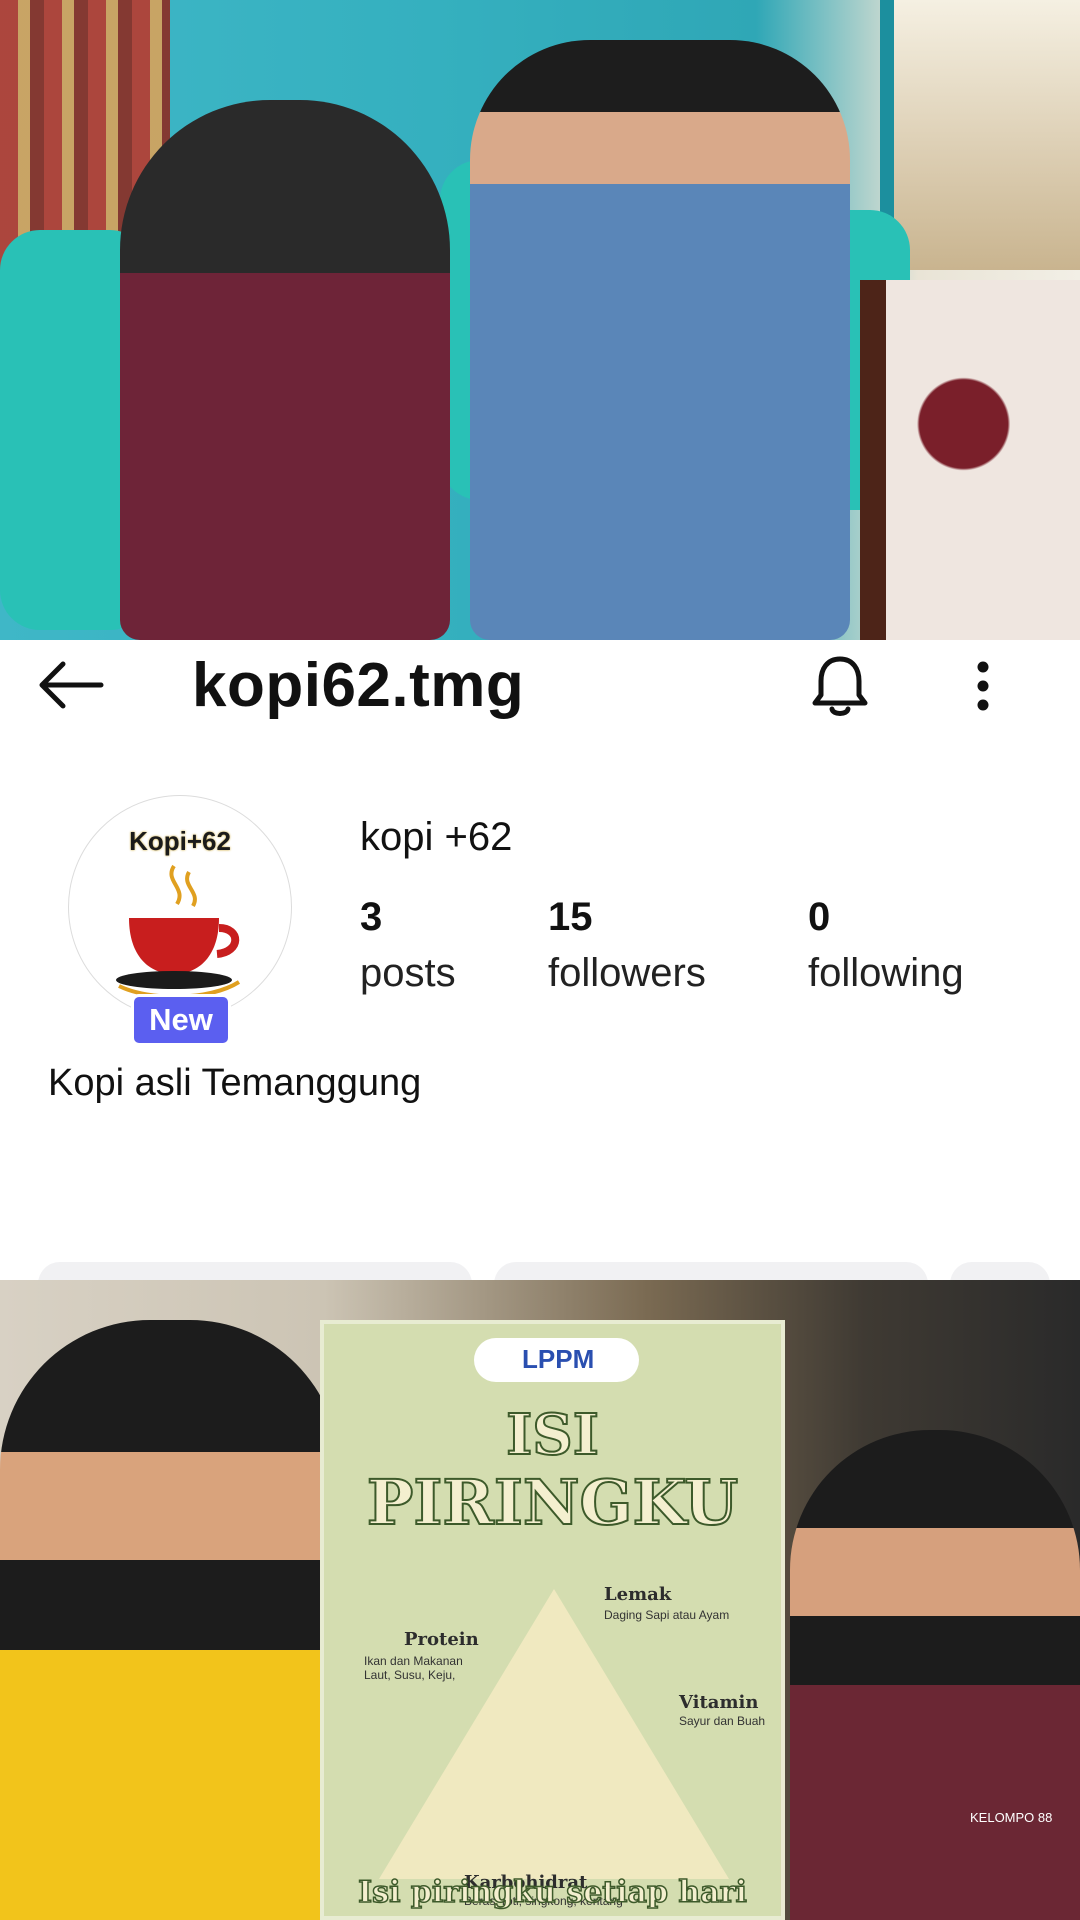 This screenshot has width=1080, height=1920. I want to click on more-vertical-icon, so click(983, 686).